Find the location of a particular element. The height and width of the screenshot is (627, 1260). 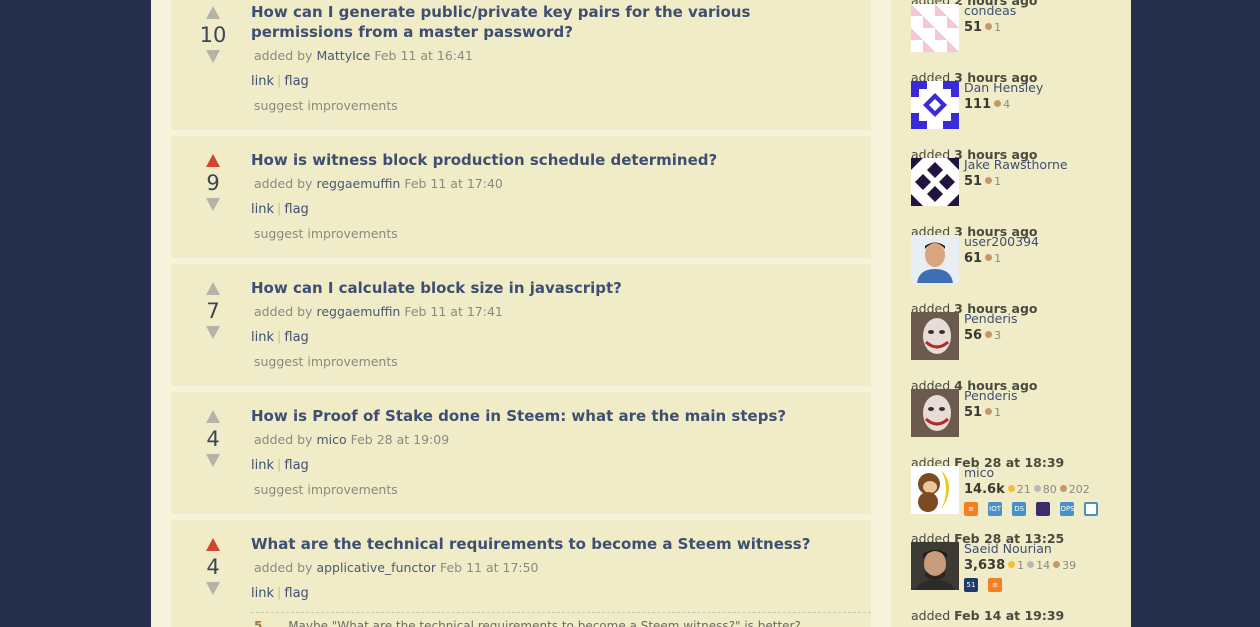

timestamp: Feb 11 at 17:50 is located at coordinates (489, 567).